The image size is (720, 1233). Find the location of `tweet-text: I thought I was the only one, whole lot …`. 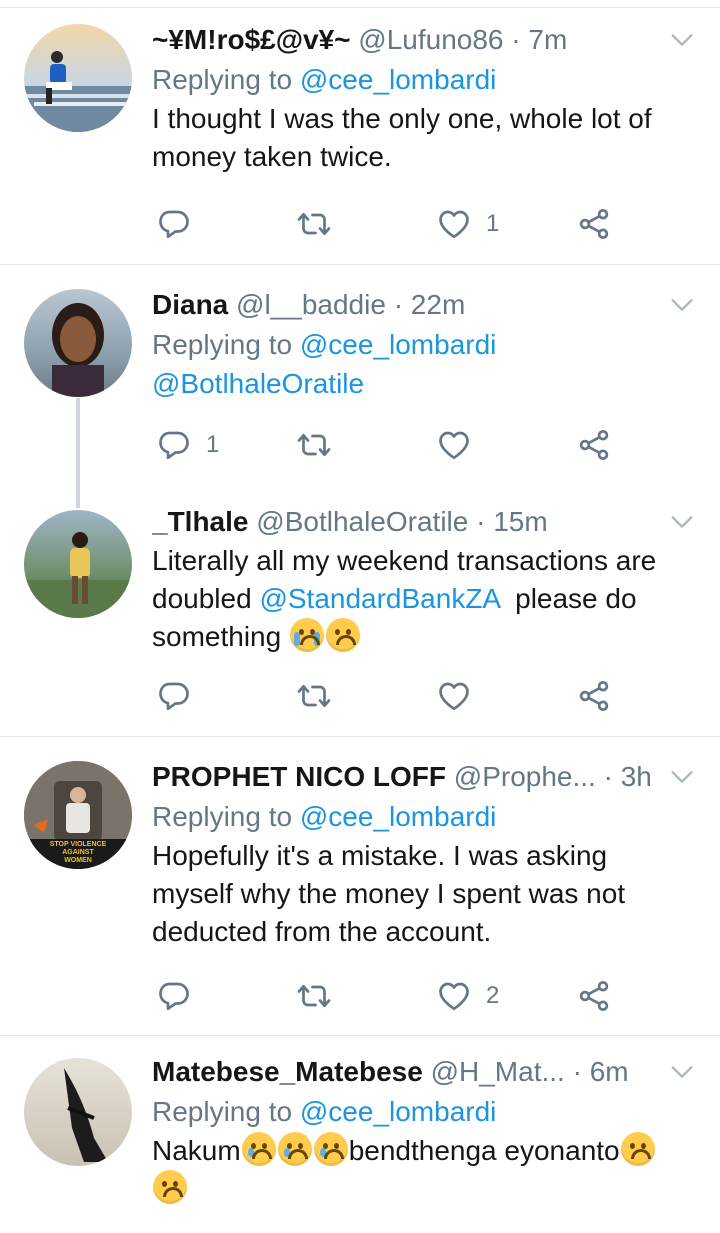

tweet-text: I thought I was the only one, whole lot … is located at coordinates (424, 138).